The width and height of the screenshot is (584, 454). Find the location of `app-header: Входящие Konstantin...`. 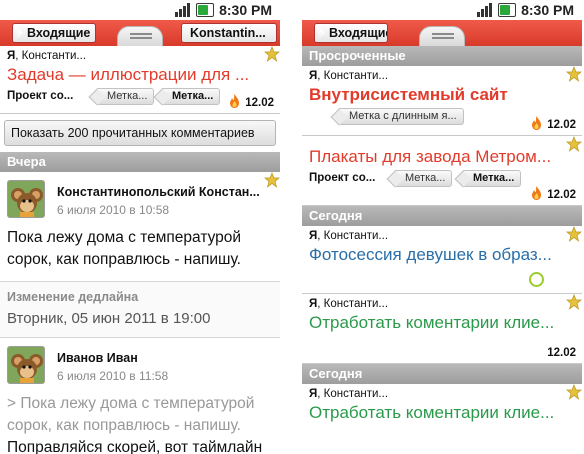

app-header: Входящие Konstantin... is located at coordinates (140, 33).